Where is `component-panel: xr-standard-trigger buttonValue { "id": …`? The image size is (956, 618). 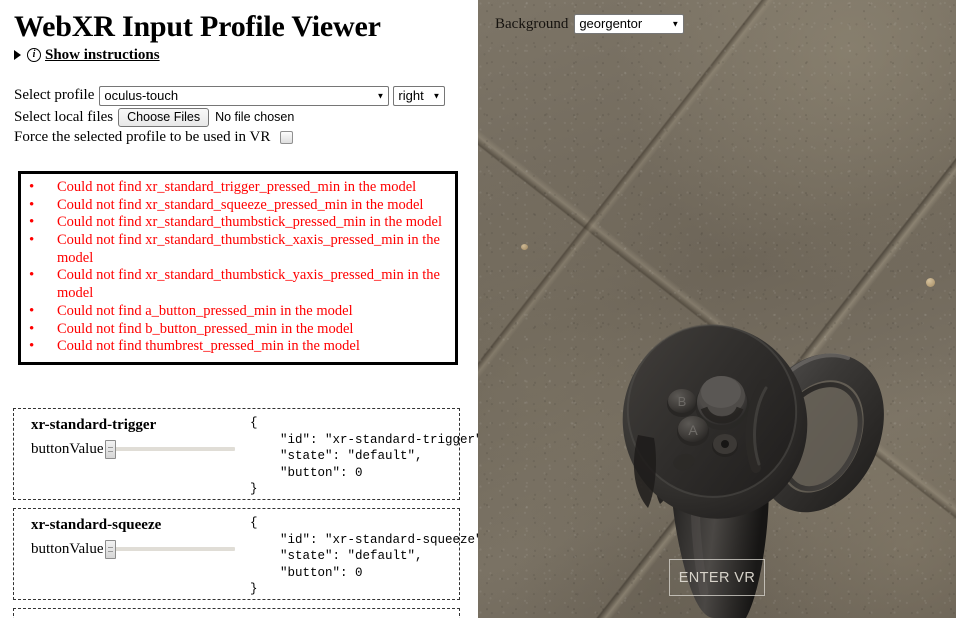 component-panel: xr-standard-trigger buttonValue { "id": … is located at coordinates (245, 454).